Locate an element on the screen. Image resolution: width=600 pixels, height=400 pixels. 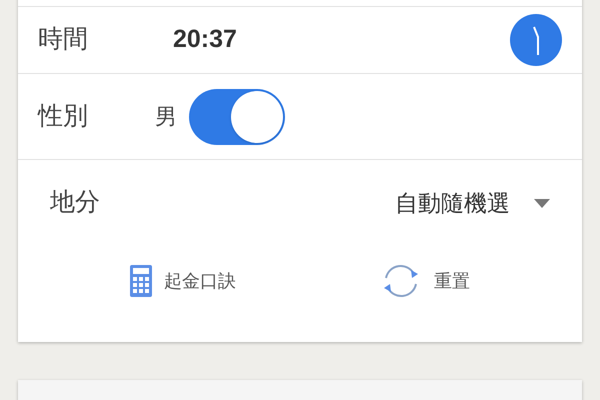
gender-value: 男 is located at coordinates (166, 117).